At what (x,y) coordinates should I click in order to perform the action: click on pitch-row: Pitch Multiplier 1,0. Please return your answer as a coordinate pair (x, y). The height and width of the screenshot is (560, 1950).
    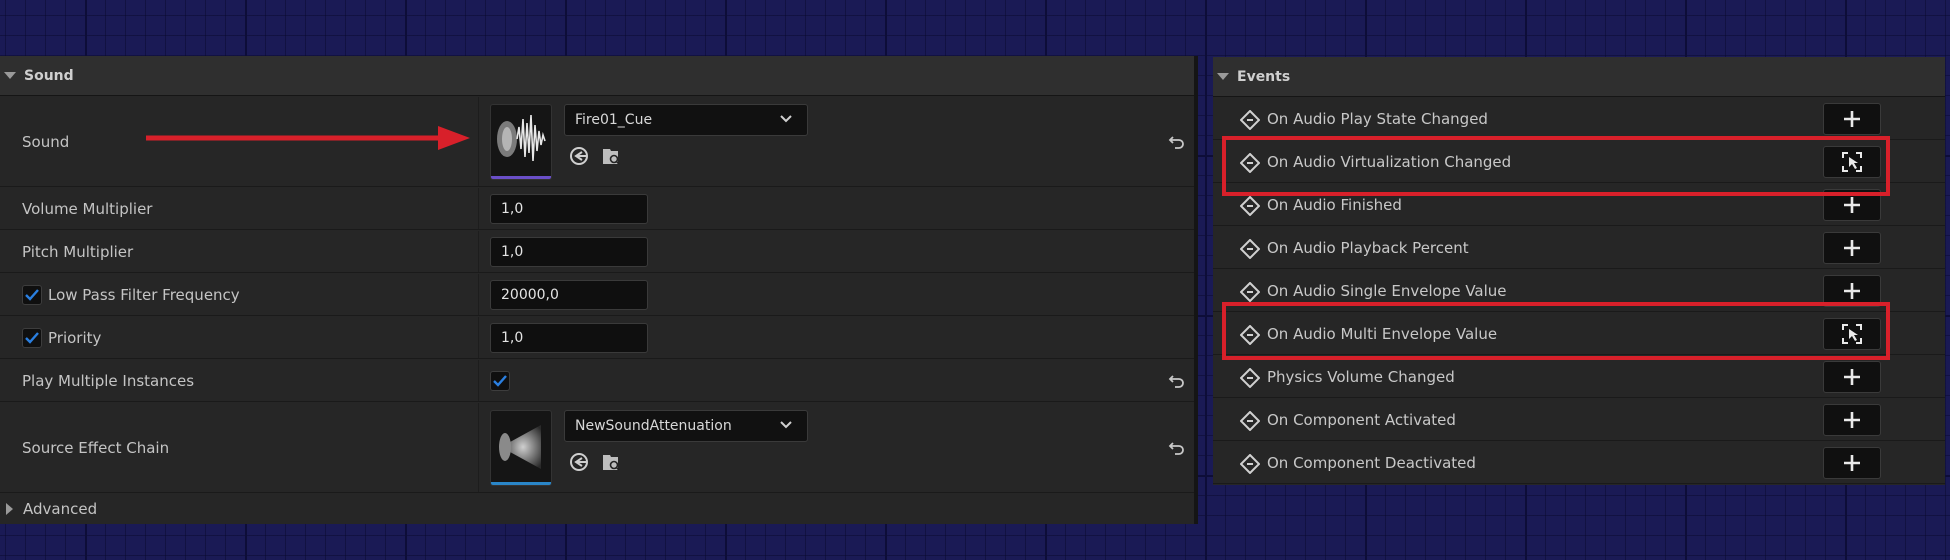
    Looking at the image, I should click on (597, 252).